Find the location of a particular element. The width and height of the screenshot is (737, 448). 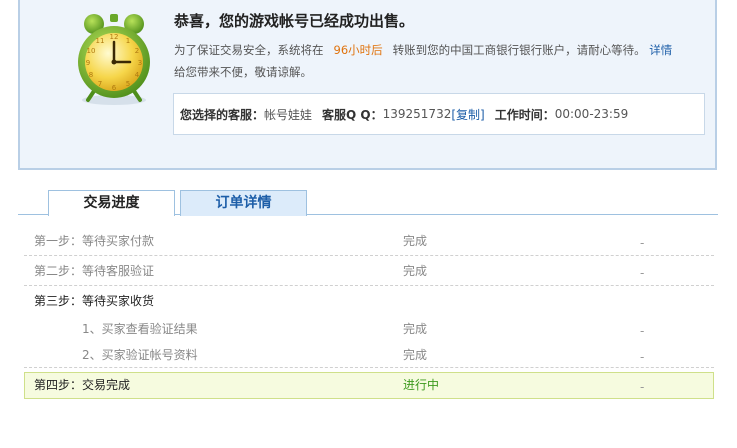

tab-bar: 交易进度 订单详情 is located at coordinates (368, 202).